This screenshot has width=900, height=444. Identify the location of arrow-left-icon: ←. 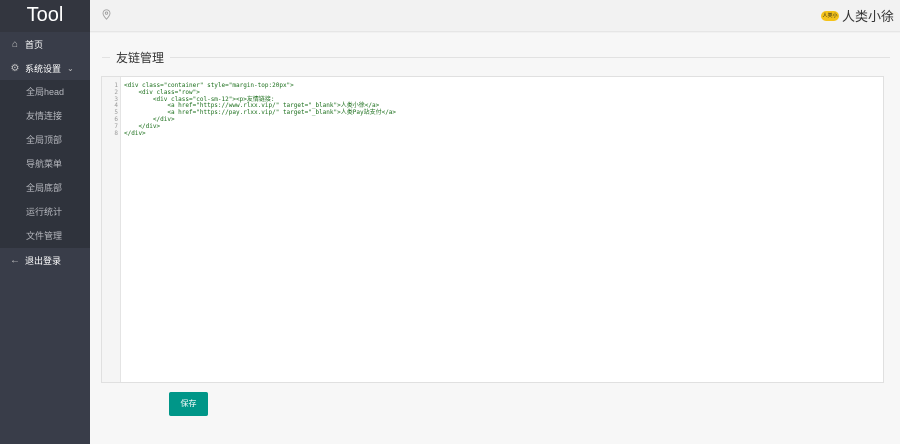
(15, 260).